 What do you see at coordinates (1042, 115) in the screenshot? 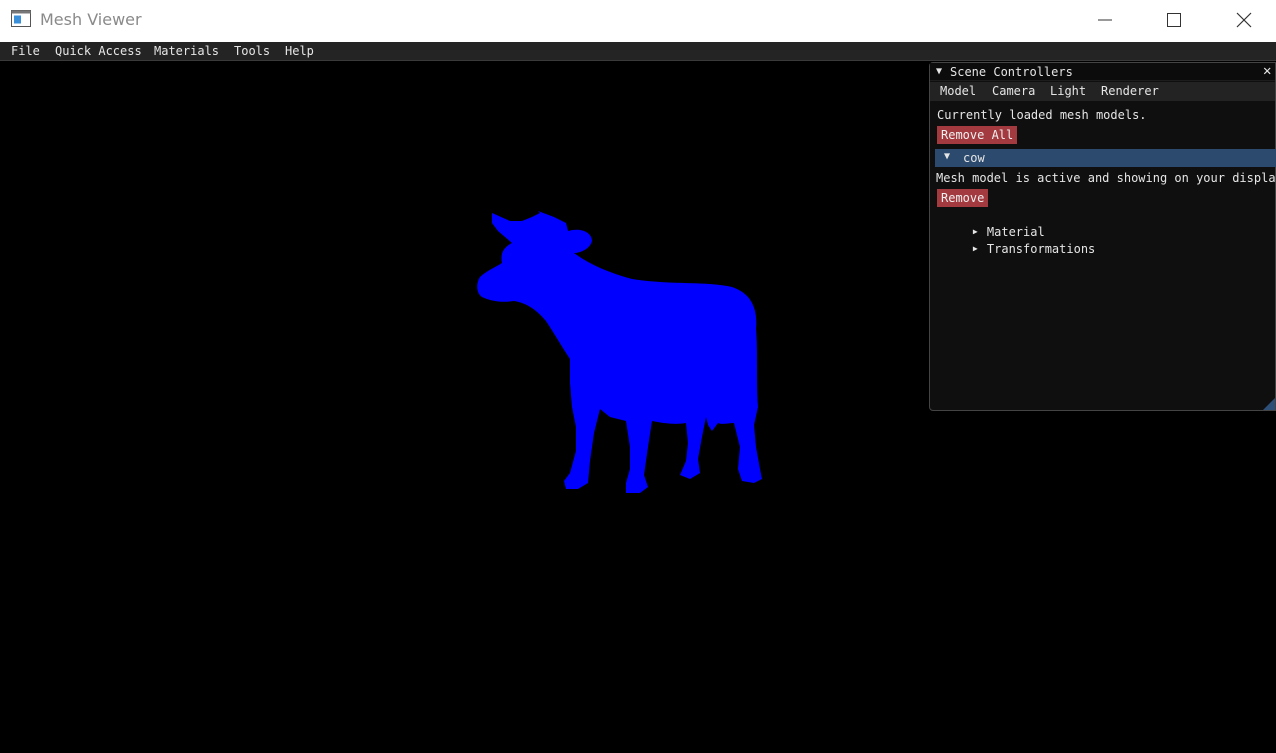
I see `loaded-models-text: Currently loaded mesh models.` at bounding box center [1042, 115].